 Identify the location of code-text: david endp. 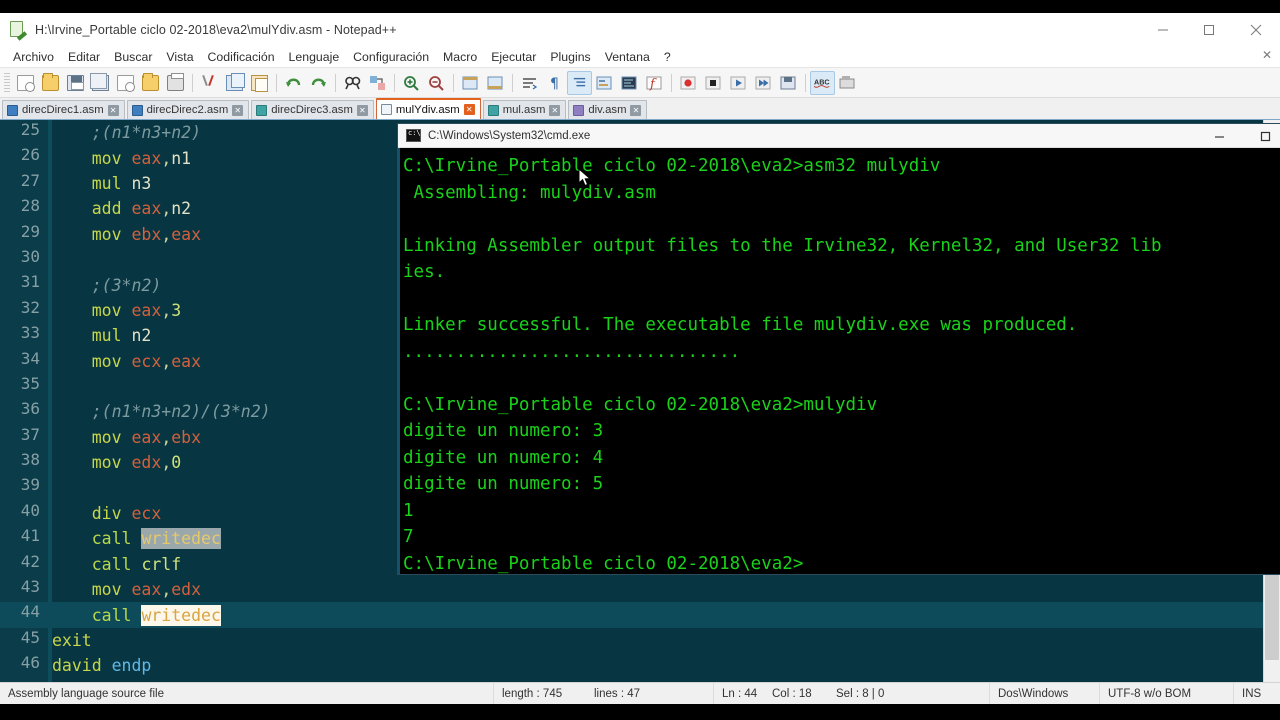
(102, 666).